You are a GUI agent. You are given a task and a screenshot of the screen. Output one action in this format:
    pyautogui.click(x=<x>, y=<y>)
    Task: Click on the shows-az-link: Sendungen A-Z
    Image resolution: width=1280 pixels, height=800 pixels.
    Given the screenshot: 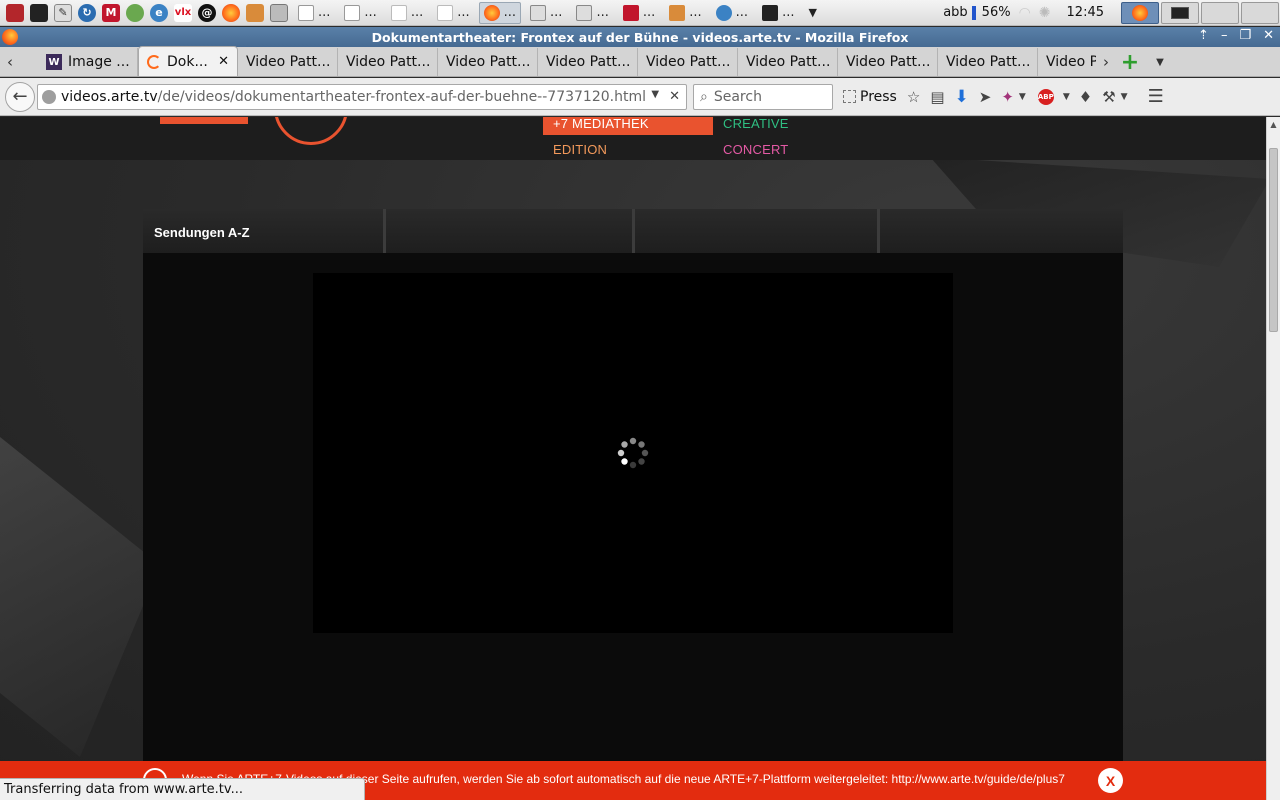 What is the action you would take?
    pyautogui.click(x=202, y=232)
    